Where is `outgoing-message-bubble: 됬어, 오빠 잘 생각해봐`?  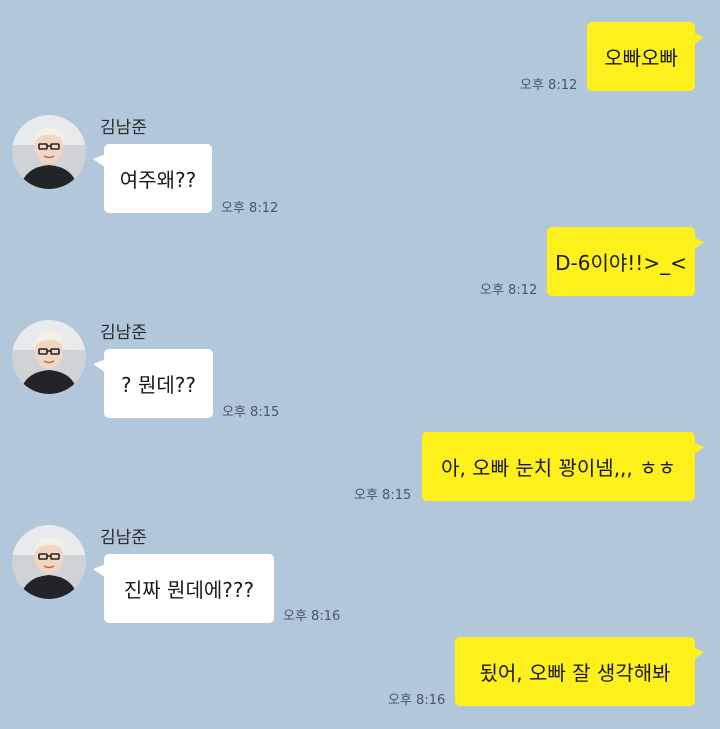
outgoing-message-bubble: 됬어, 오빠 잘 생각해봐 is located at coordinates (579, 671).